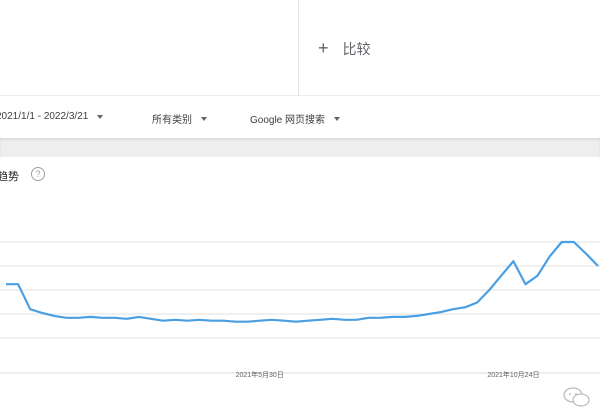  I want to click on wechat-watermark-icon, so click(576, 397).